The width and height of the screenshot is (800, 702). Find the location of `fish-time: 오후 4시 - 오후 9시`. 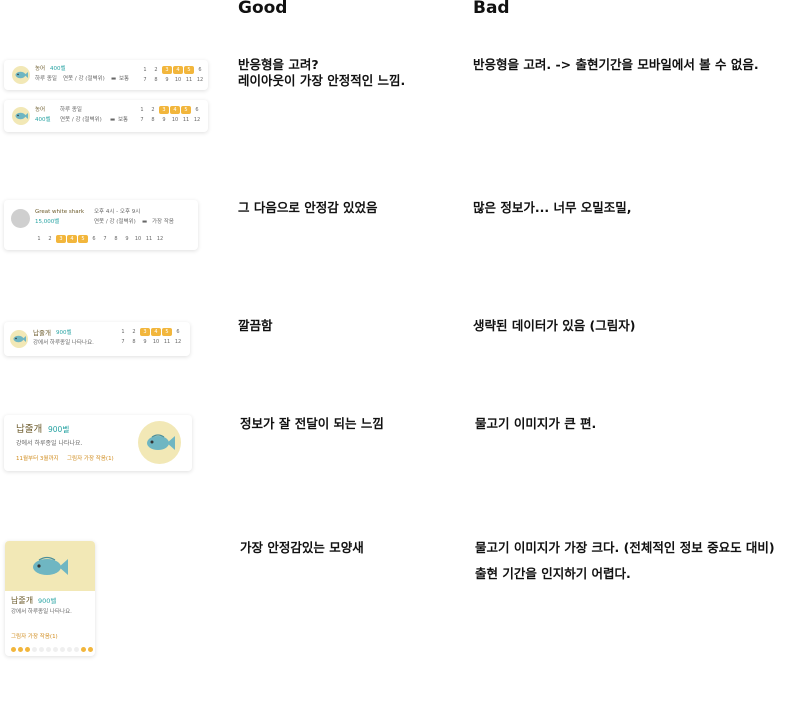

fish-time: 오후 4시 - 오후 9시 is located at coordinates (117, 212).